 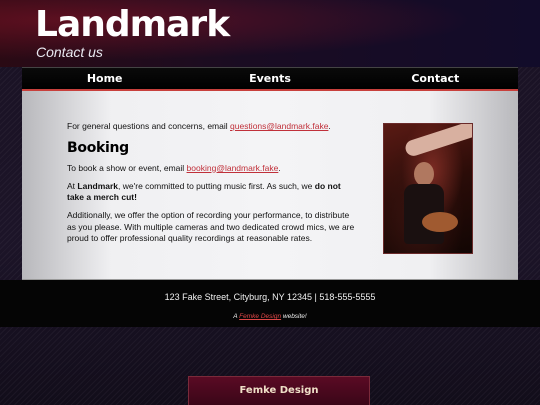 I want to click on general-email-link: questions@landmark.fake, so click(x=279, y=126).